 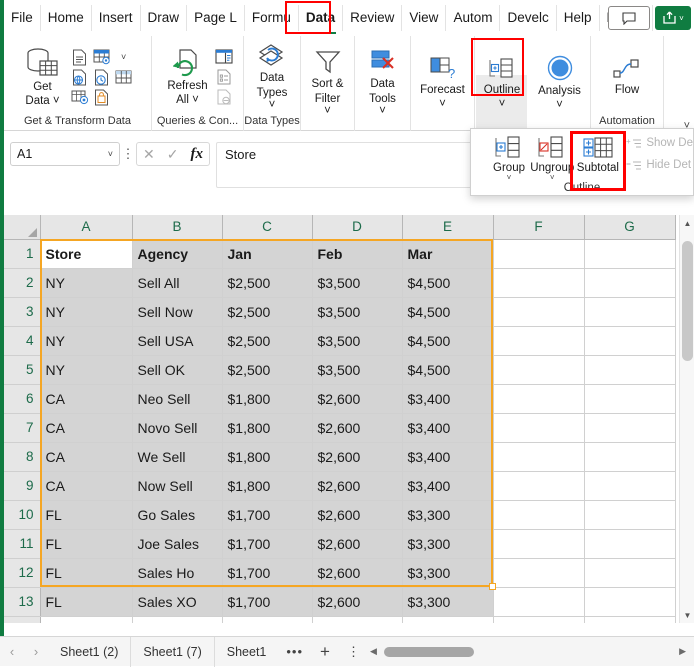 I want to click on name-box: A1 ˅, so click(x=65, y=154).